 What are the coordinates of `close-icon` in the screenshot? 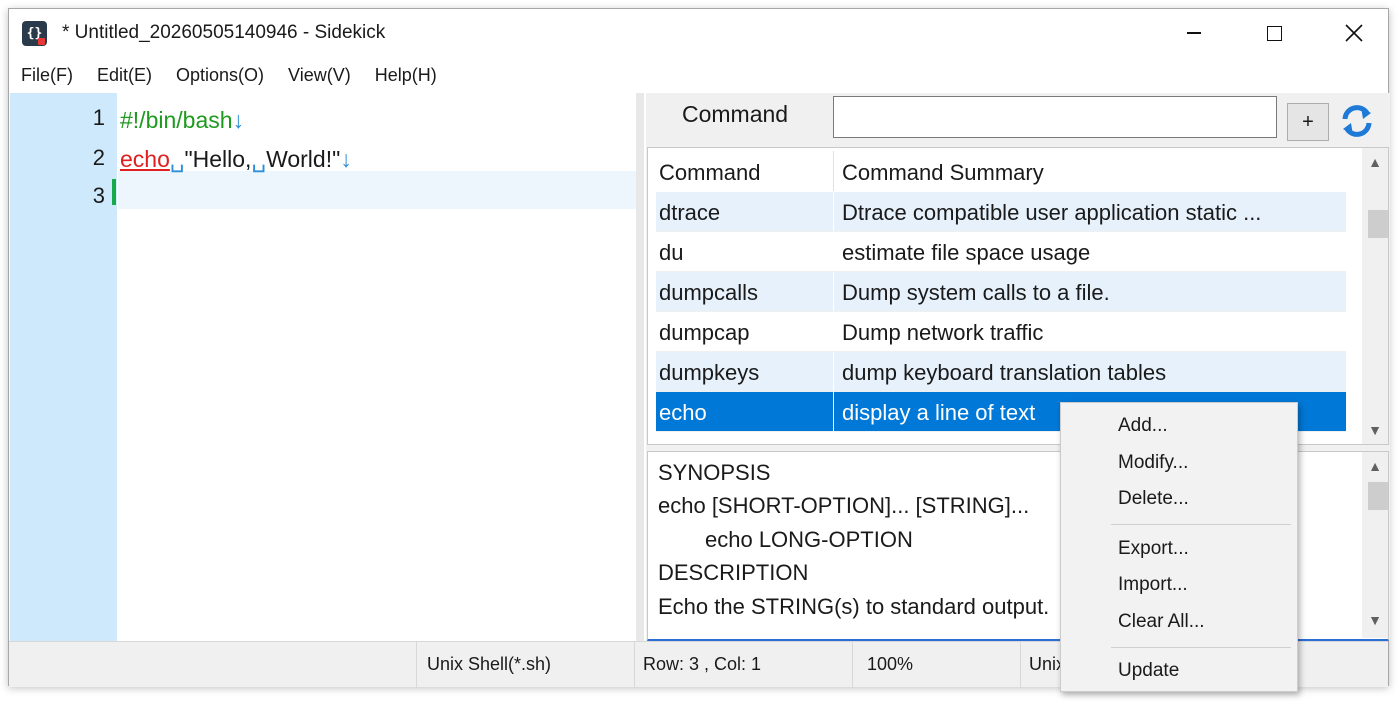 It's located at (1354, 33).